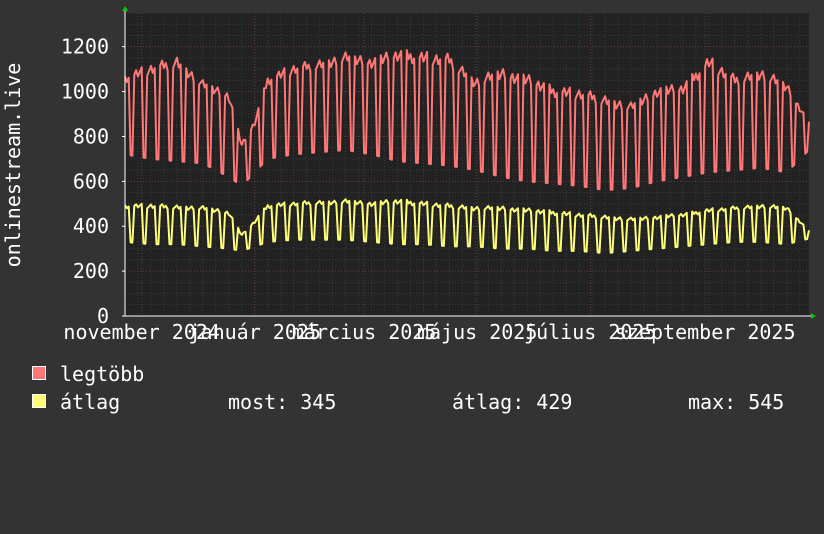 The height and width of the screenshot is (534, 824). Describe the element at coordinates (282, 402) in the screenshot. I see `stat-now: most: 345` at that location.